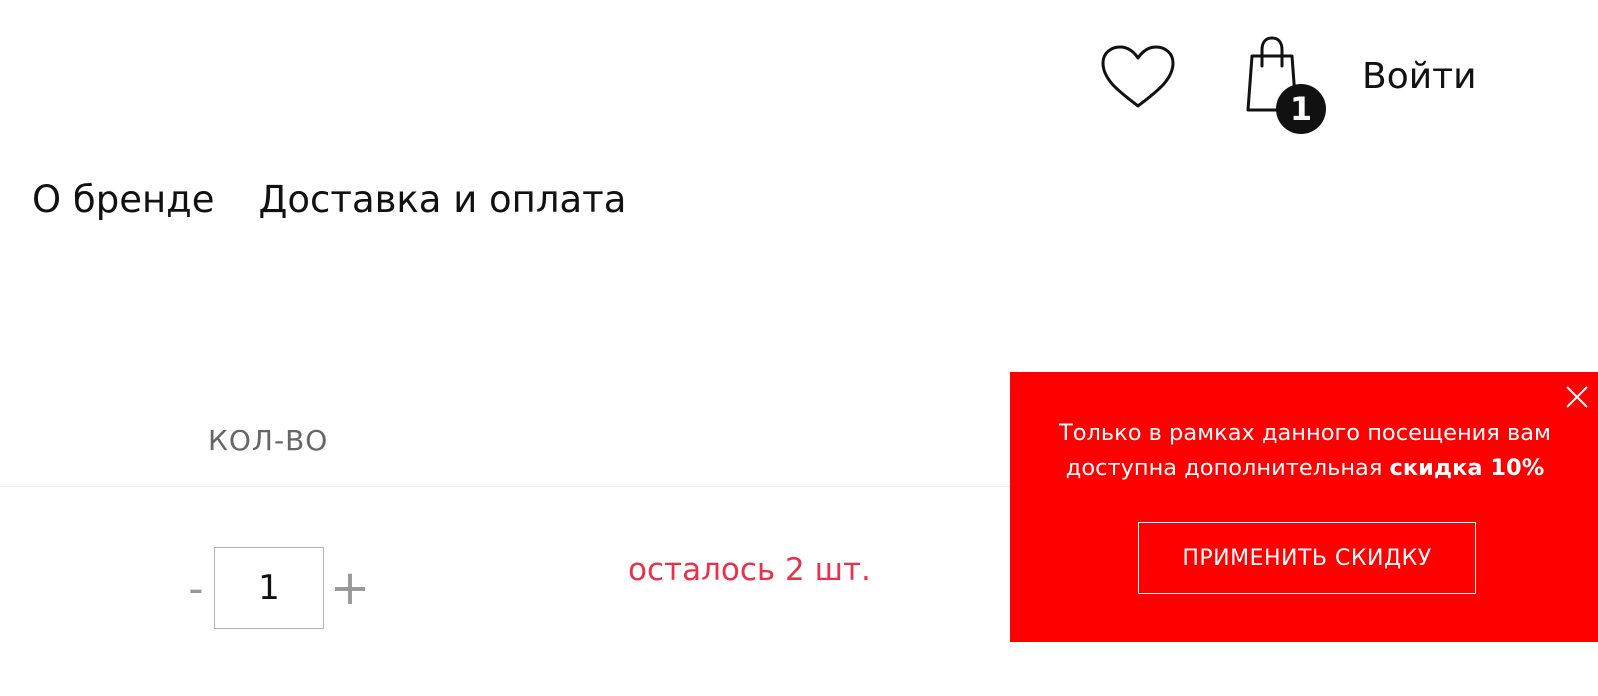 The width and height of the screenshot is (1598, 696). I want to click on heart-icon, so click(1138, 76).